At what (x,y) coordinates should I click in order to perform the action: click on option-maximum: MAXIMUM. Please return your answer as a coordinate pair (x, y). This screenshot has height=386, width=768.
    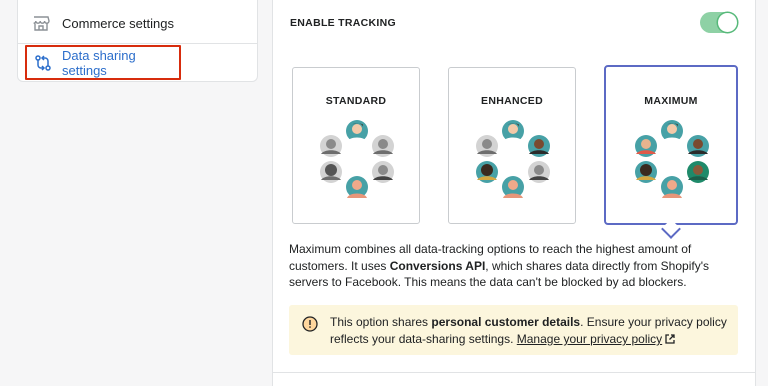
    Looking at the image, I should click on (671, 145).